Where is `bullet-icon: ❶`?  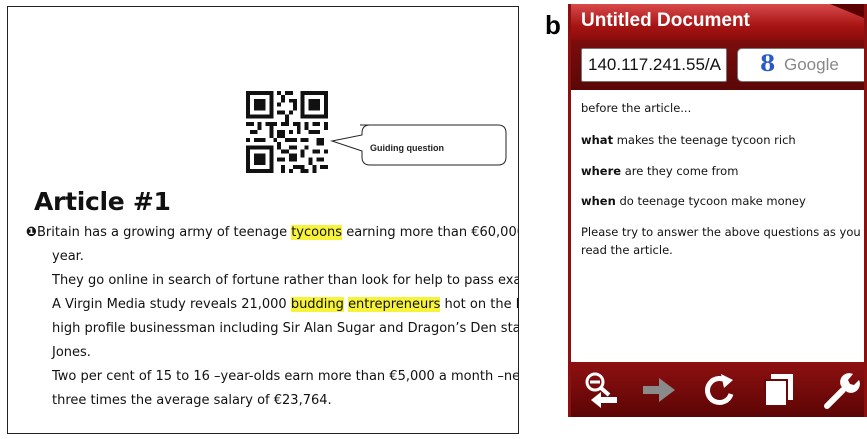 bullet-icon: ❶ is located at coordinates (32, 232).